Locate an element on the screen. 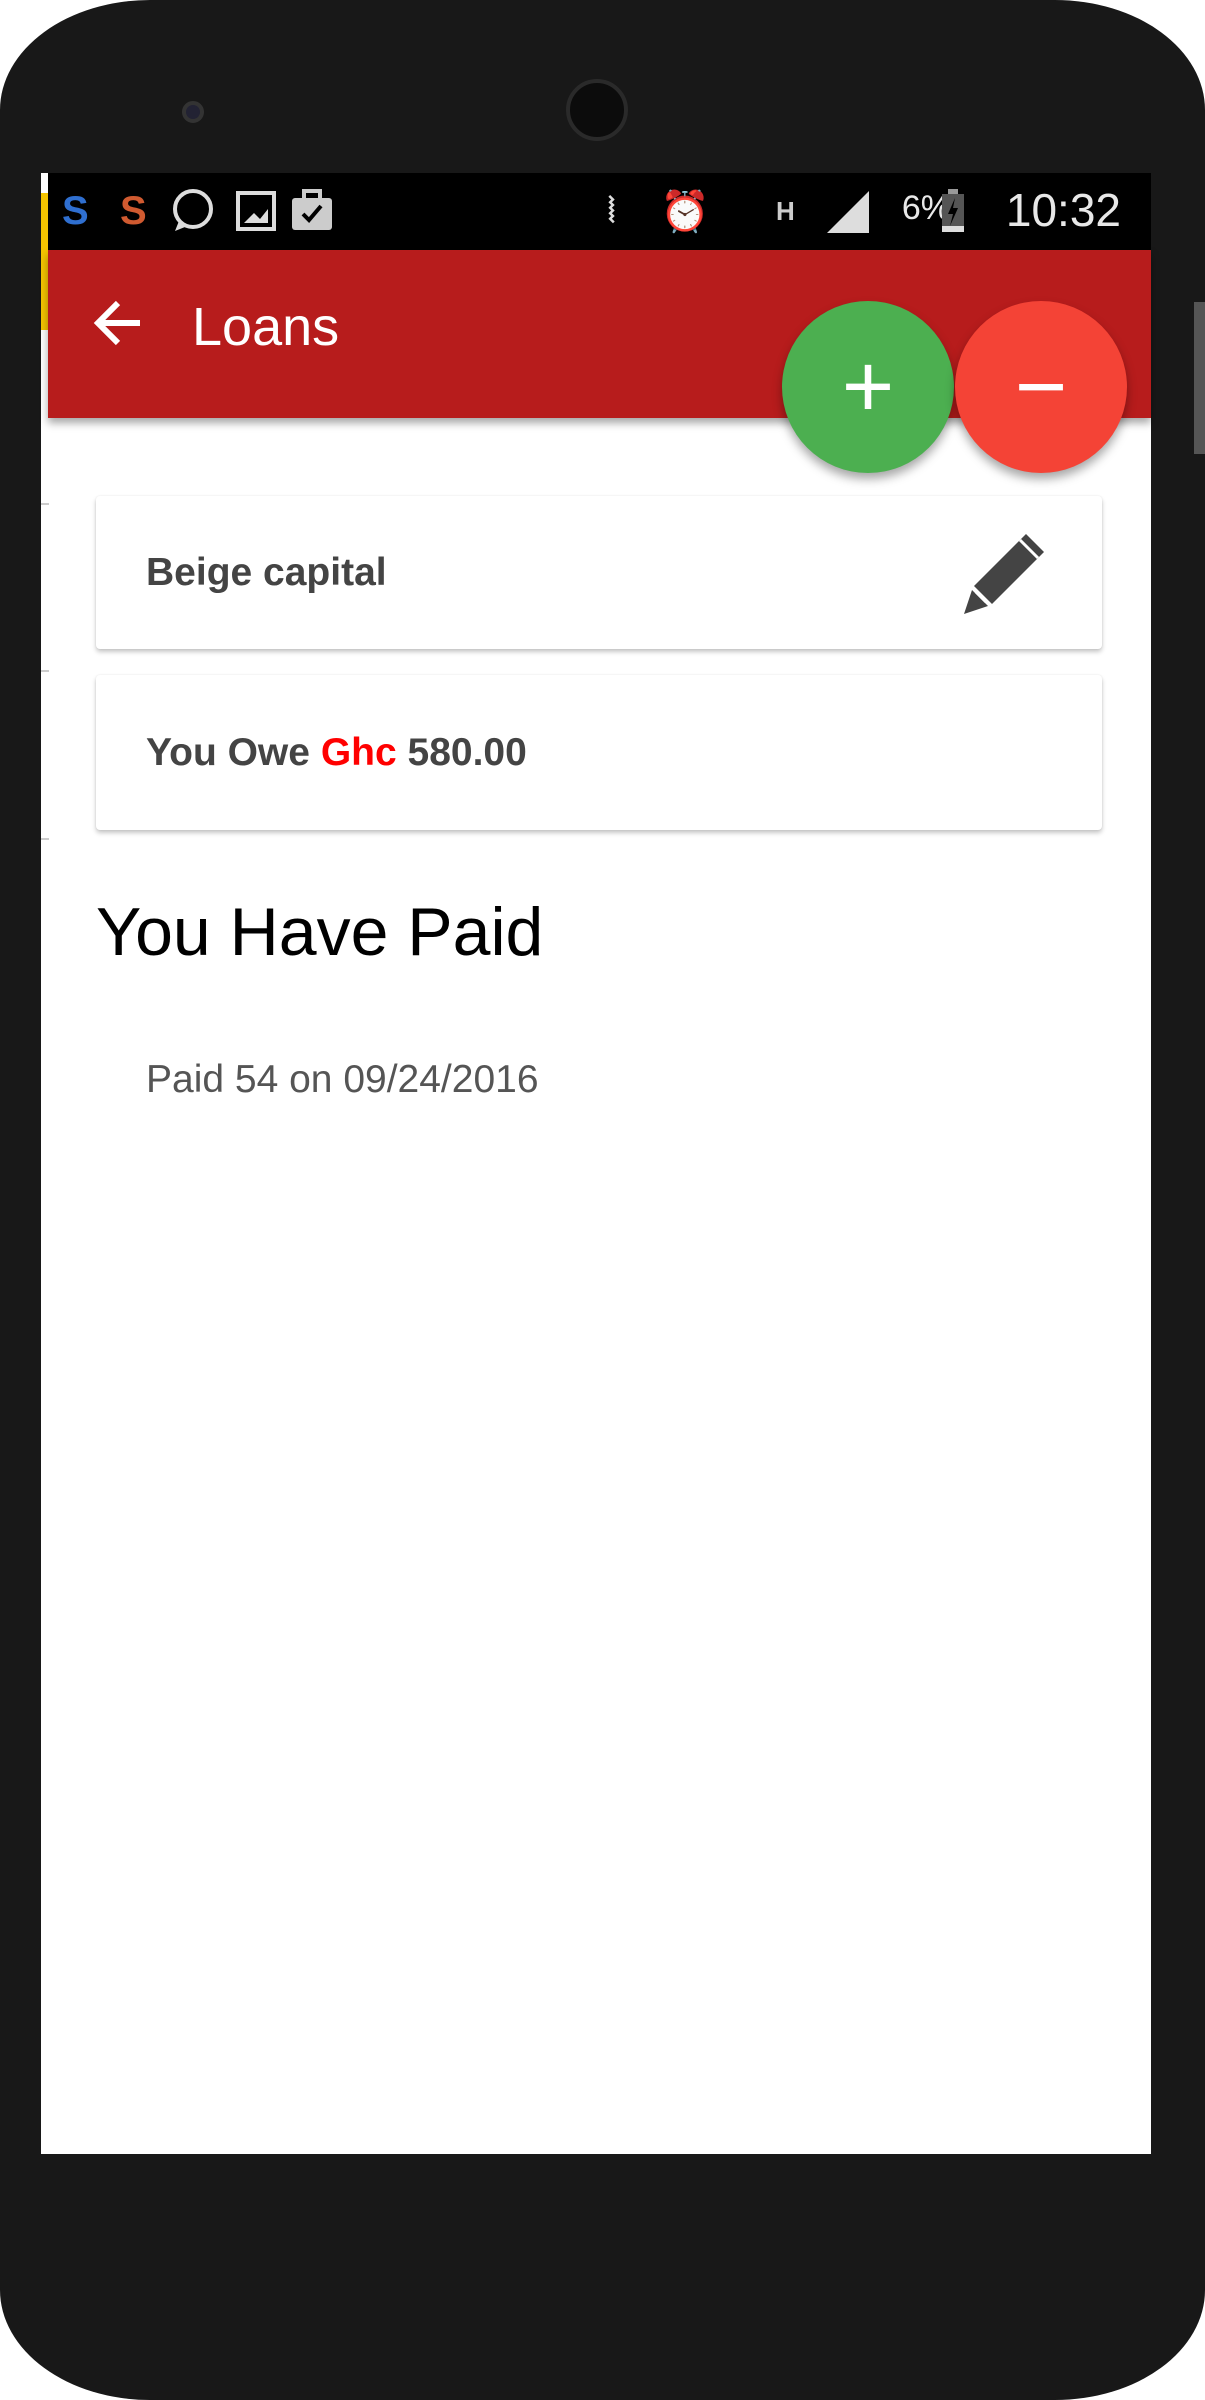 This screenshot has width=1205, height=2400. amount-owed: You Owe Ghc 580.00 is located at coordinates (336, 753).